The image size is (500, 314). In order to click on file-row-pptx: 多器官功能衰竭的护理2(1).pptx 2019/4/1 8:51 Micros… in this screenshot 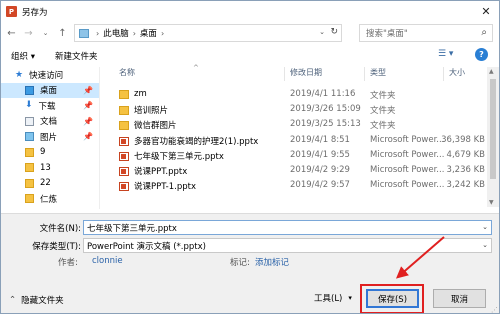, I will do `click(297, 140)`.